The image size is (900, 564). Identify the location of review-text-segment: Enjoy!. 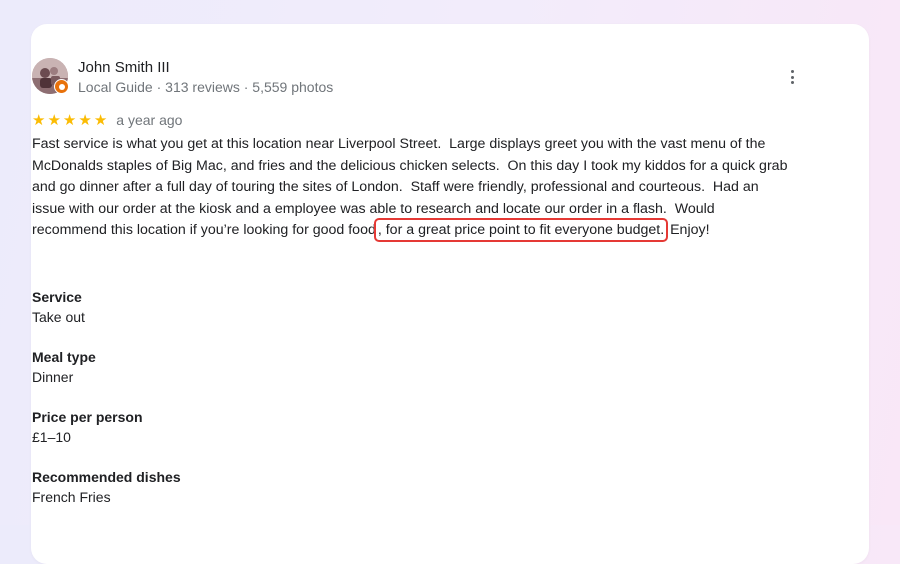
(688, 230).